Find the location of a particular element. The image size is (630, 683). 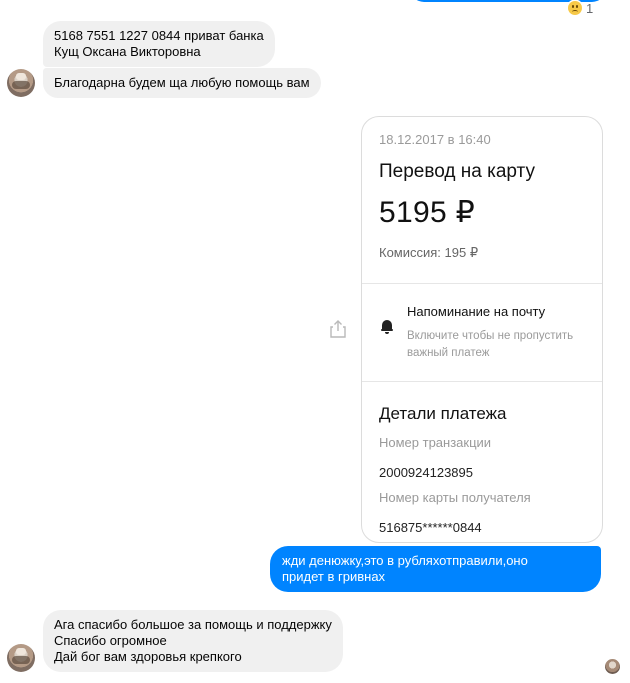

transaction-value: 2000924123895 is located at coordinates (426, 472).